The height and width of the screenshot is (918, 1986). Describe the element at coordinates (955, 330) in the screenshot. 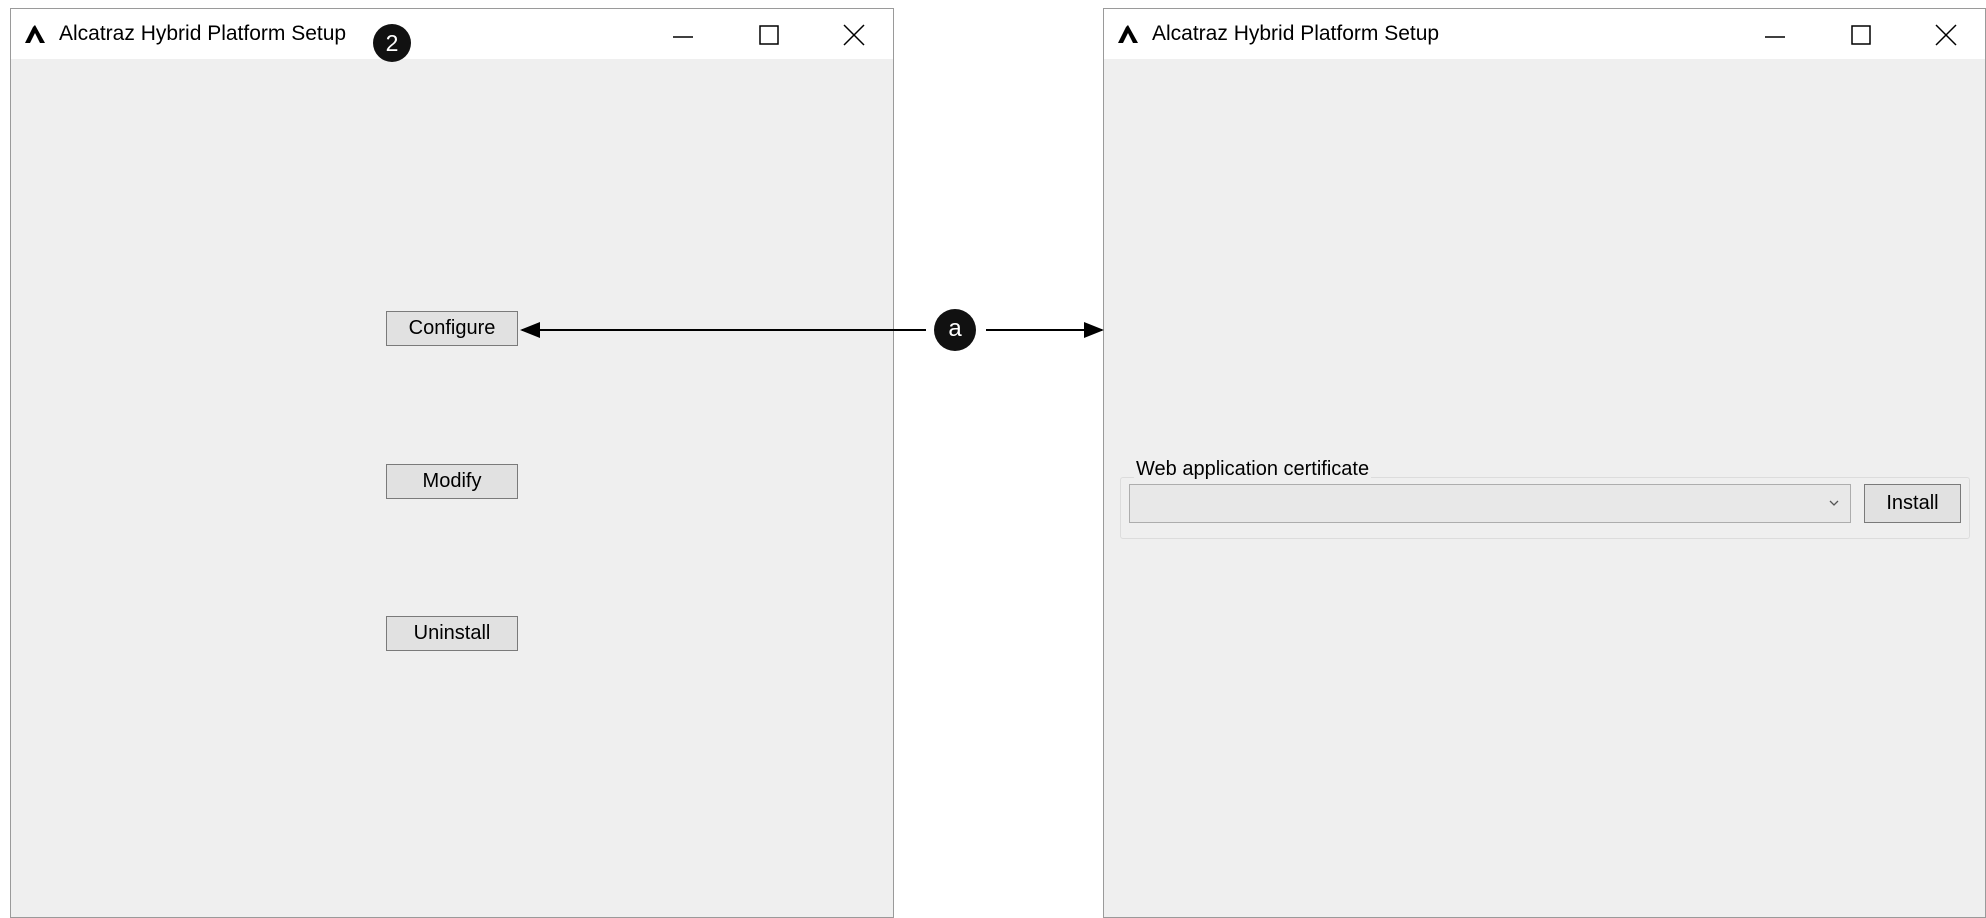

I see `annotation-badge: a` at that location.